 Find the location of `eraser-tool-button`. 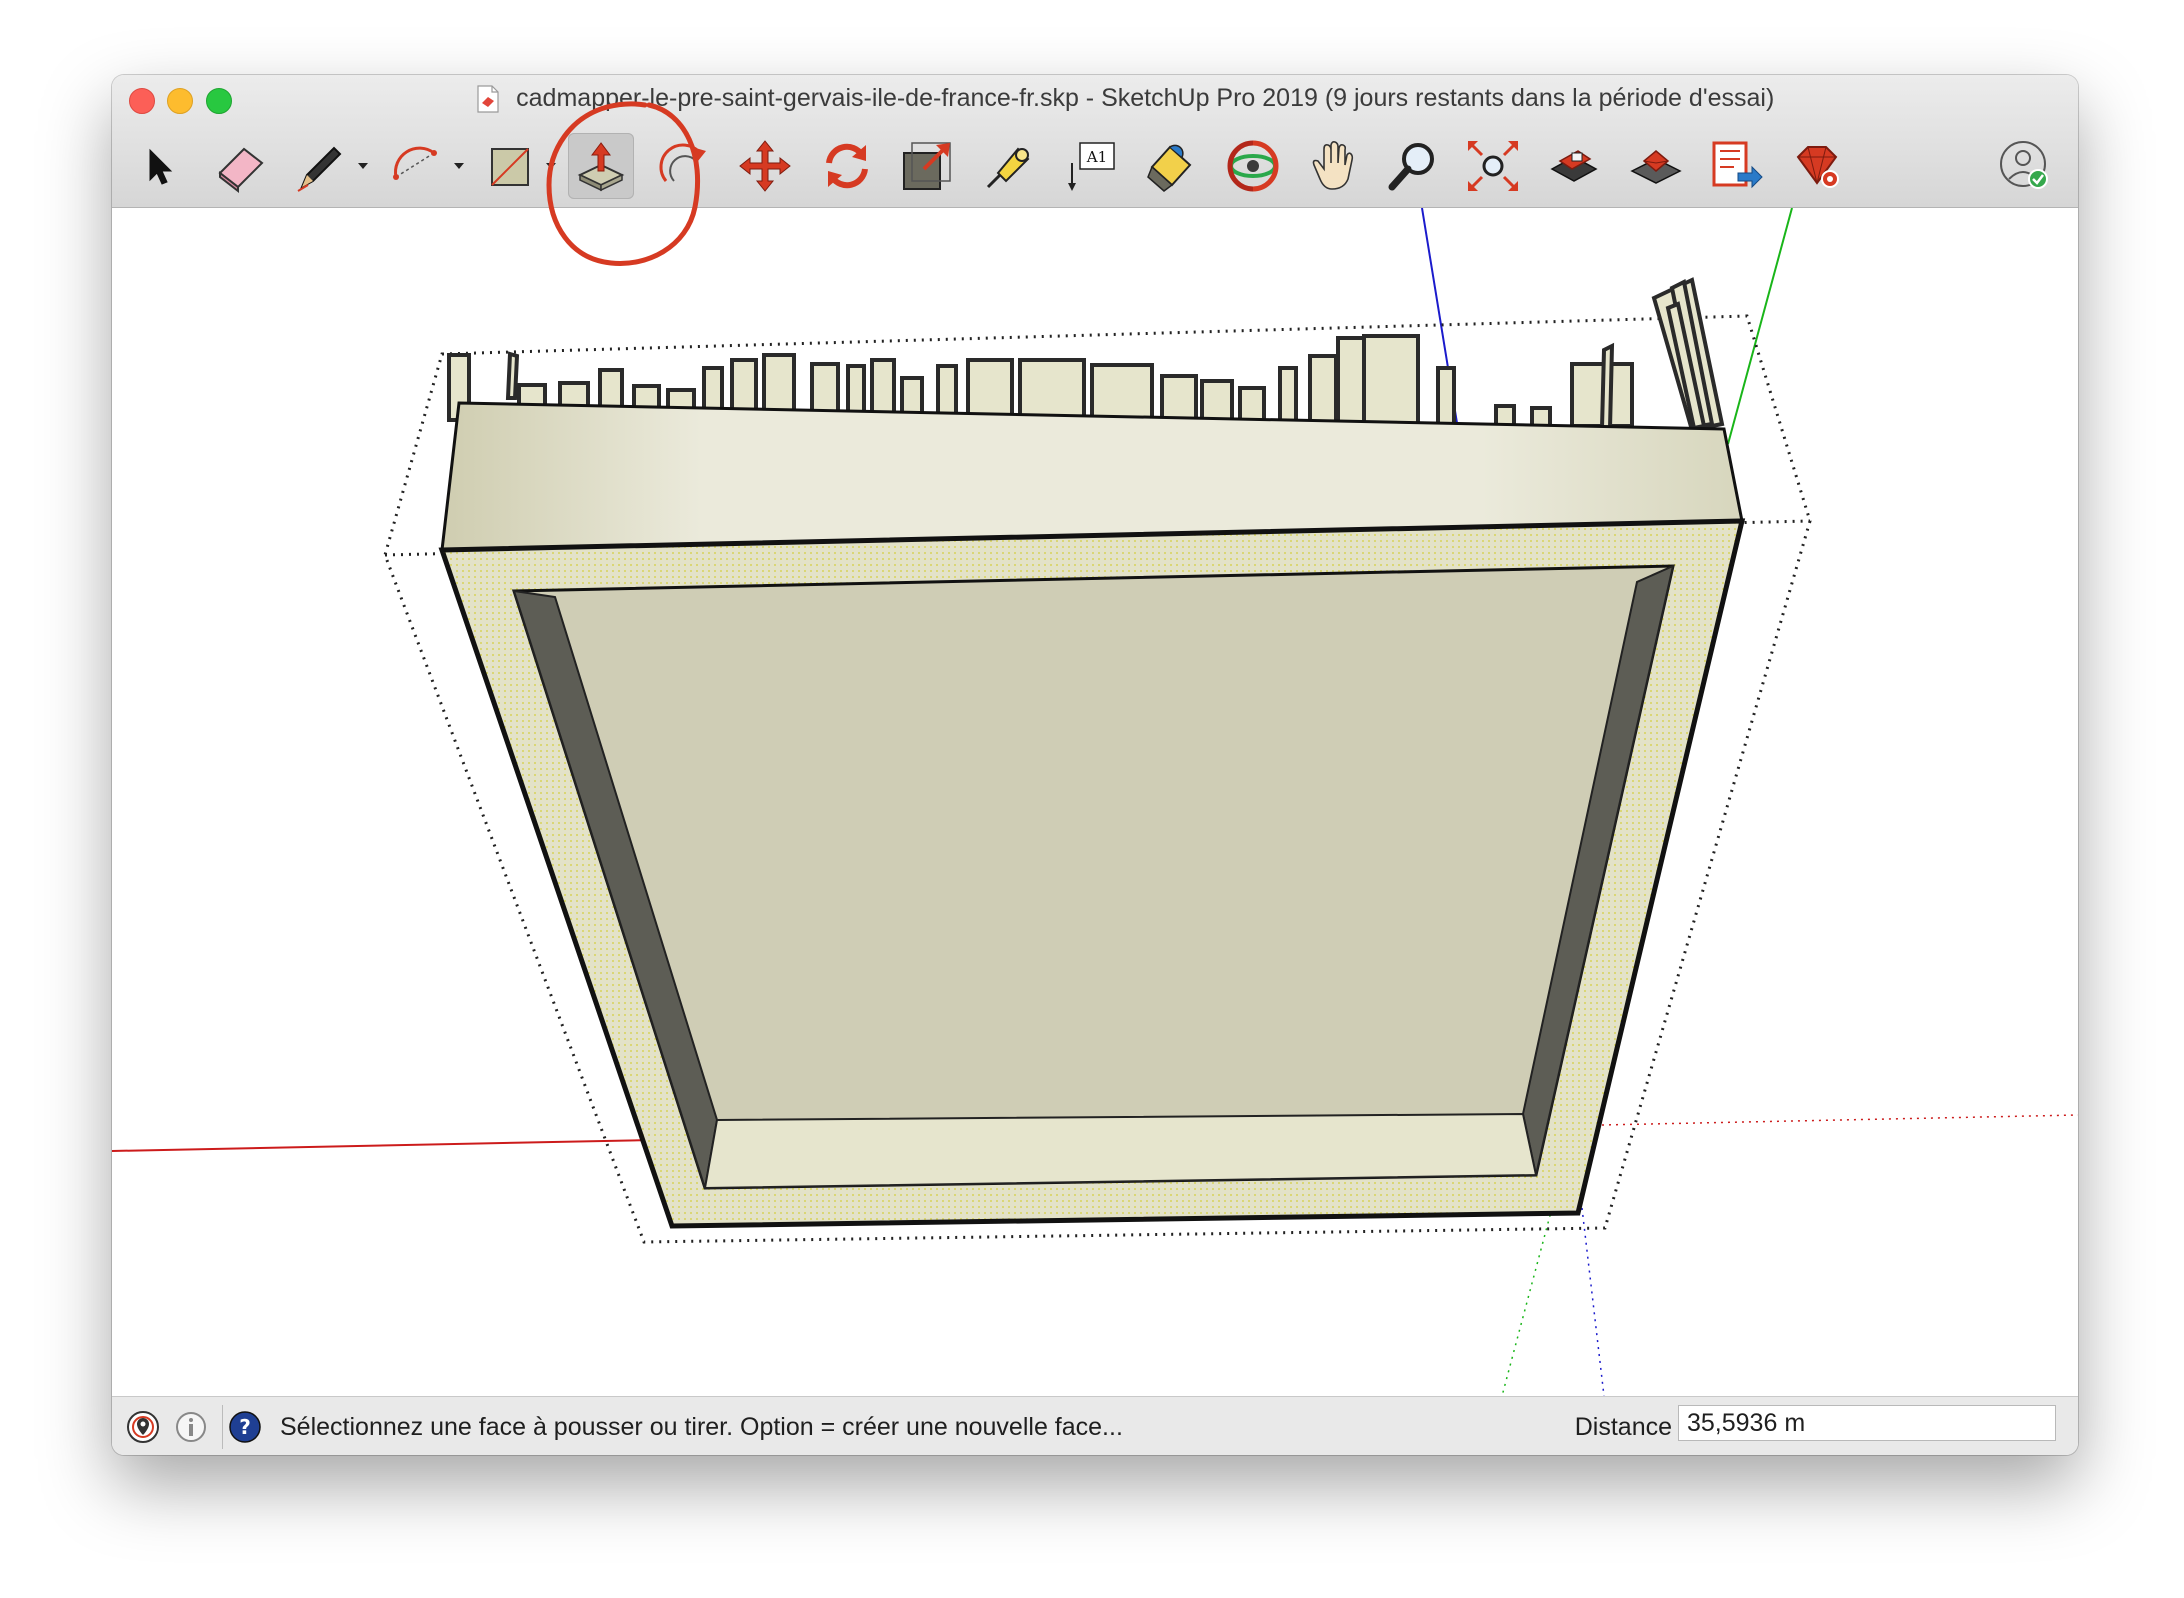

eraser-tool-button is located at coordinates (241, 166).